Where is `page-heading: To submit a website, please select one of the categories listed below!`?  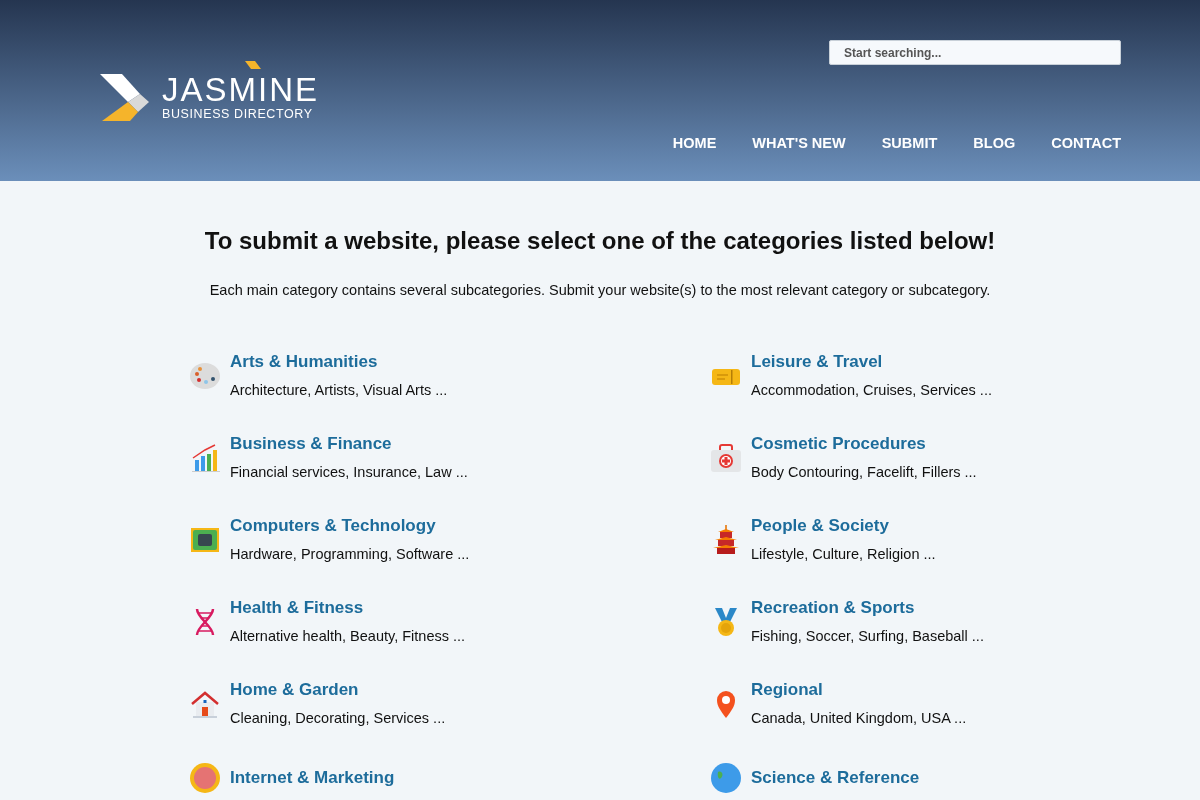 page-heading: To submit a website, please select one of the categories listed below! is located at coordinates (600, 241).